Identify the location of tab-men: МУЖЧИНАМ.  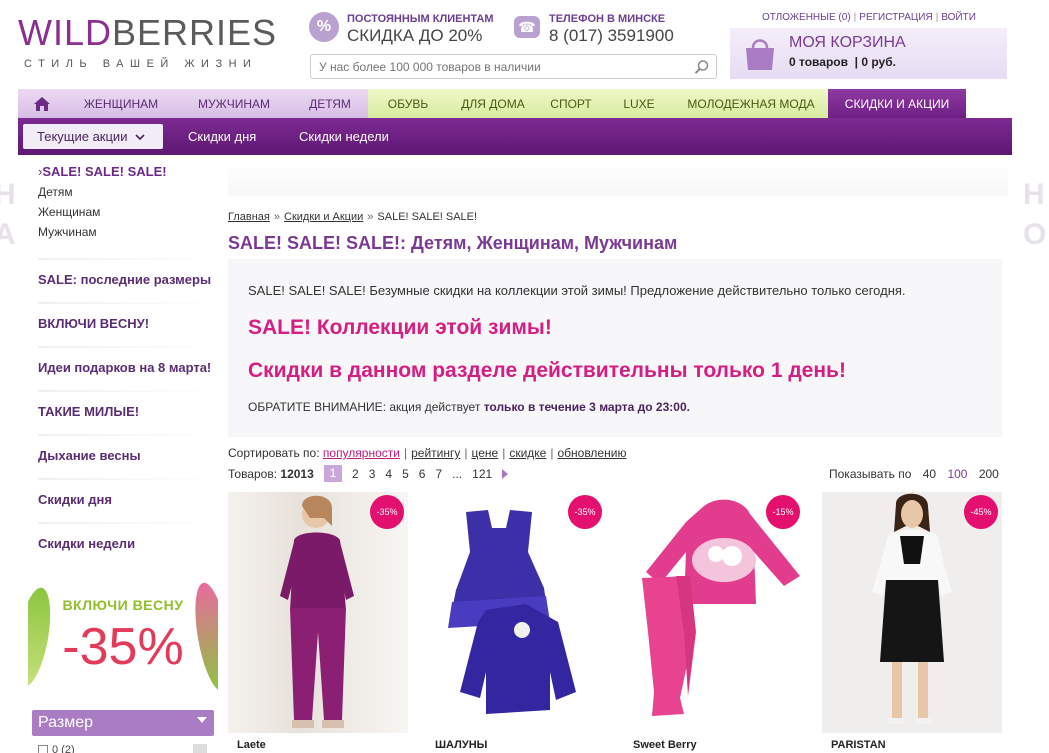
(234, 103).